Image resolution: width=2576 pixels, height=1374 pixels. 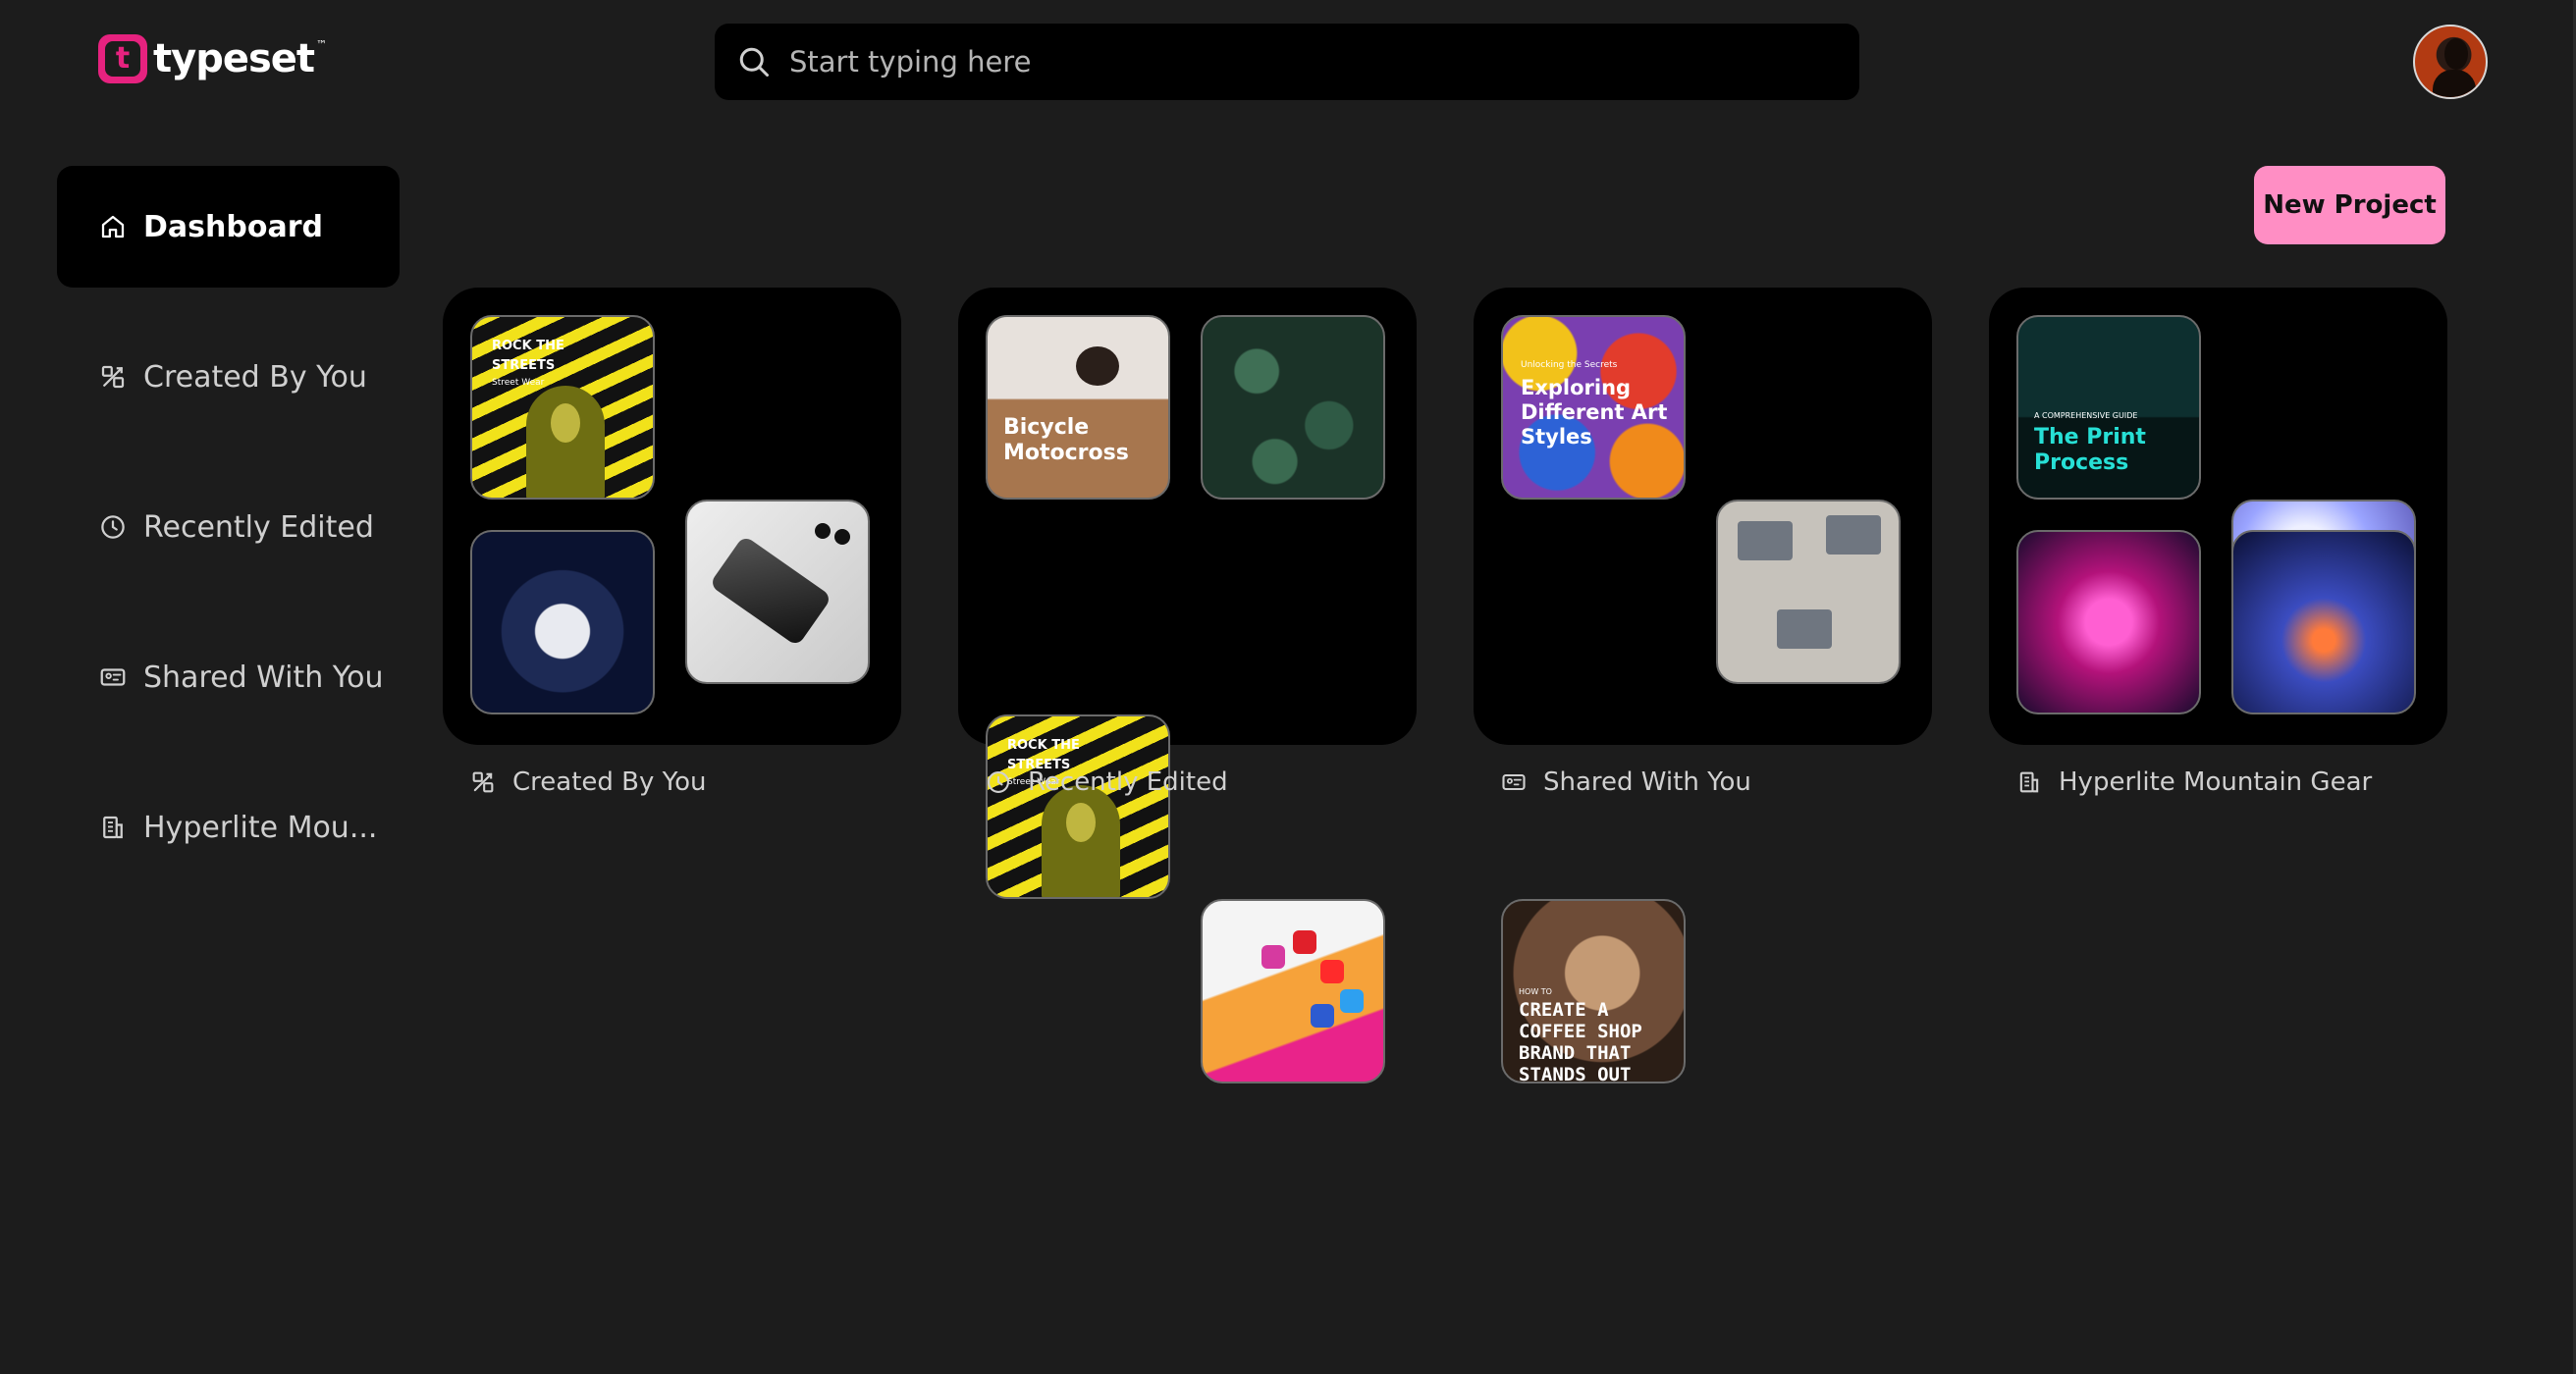 I want to click on search-input: Start typing here, so click(x=910, y=62).